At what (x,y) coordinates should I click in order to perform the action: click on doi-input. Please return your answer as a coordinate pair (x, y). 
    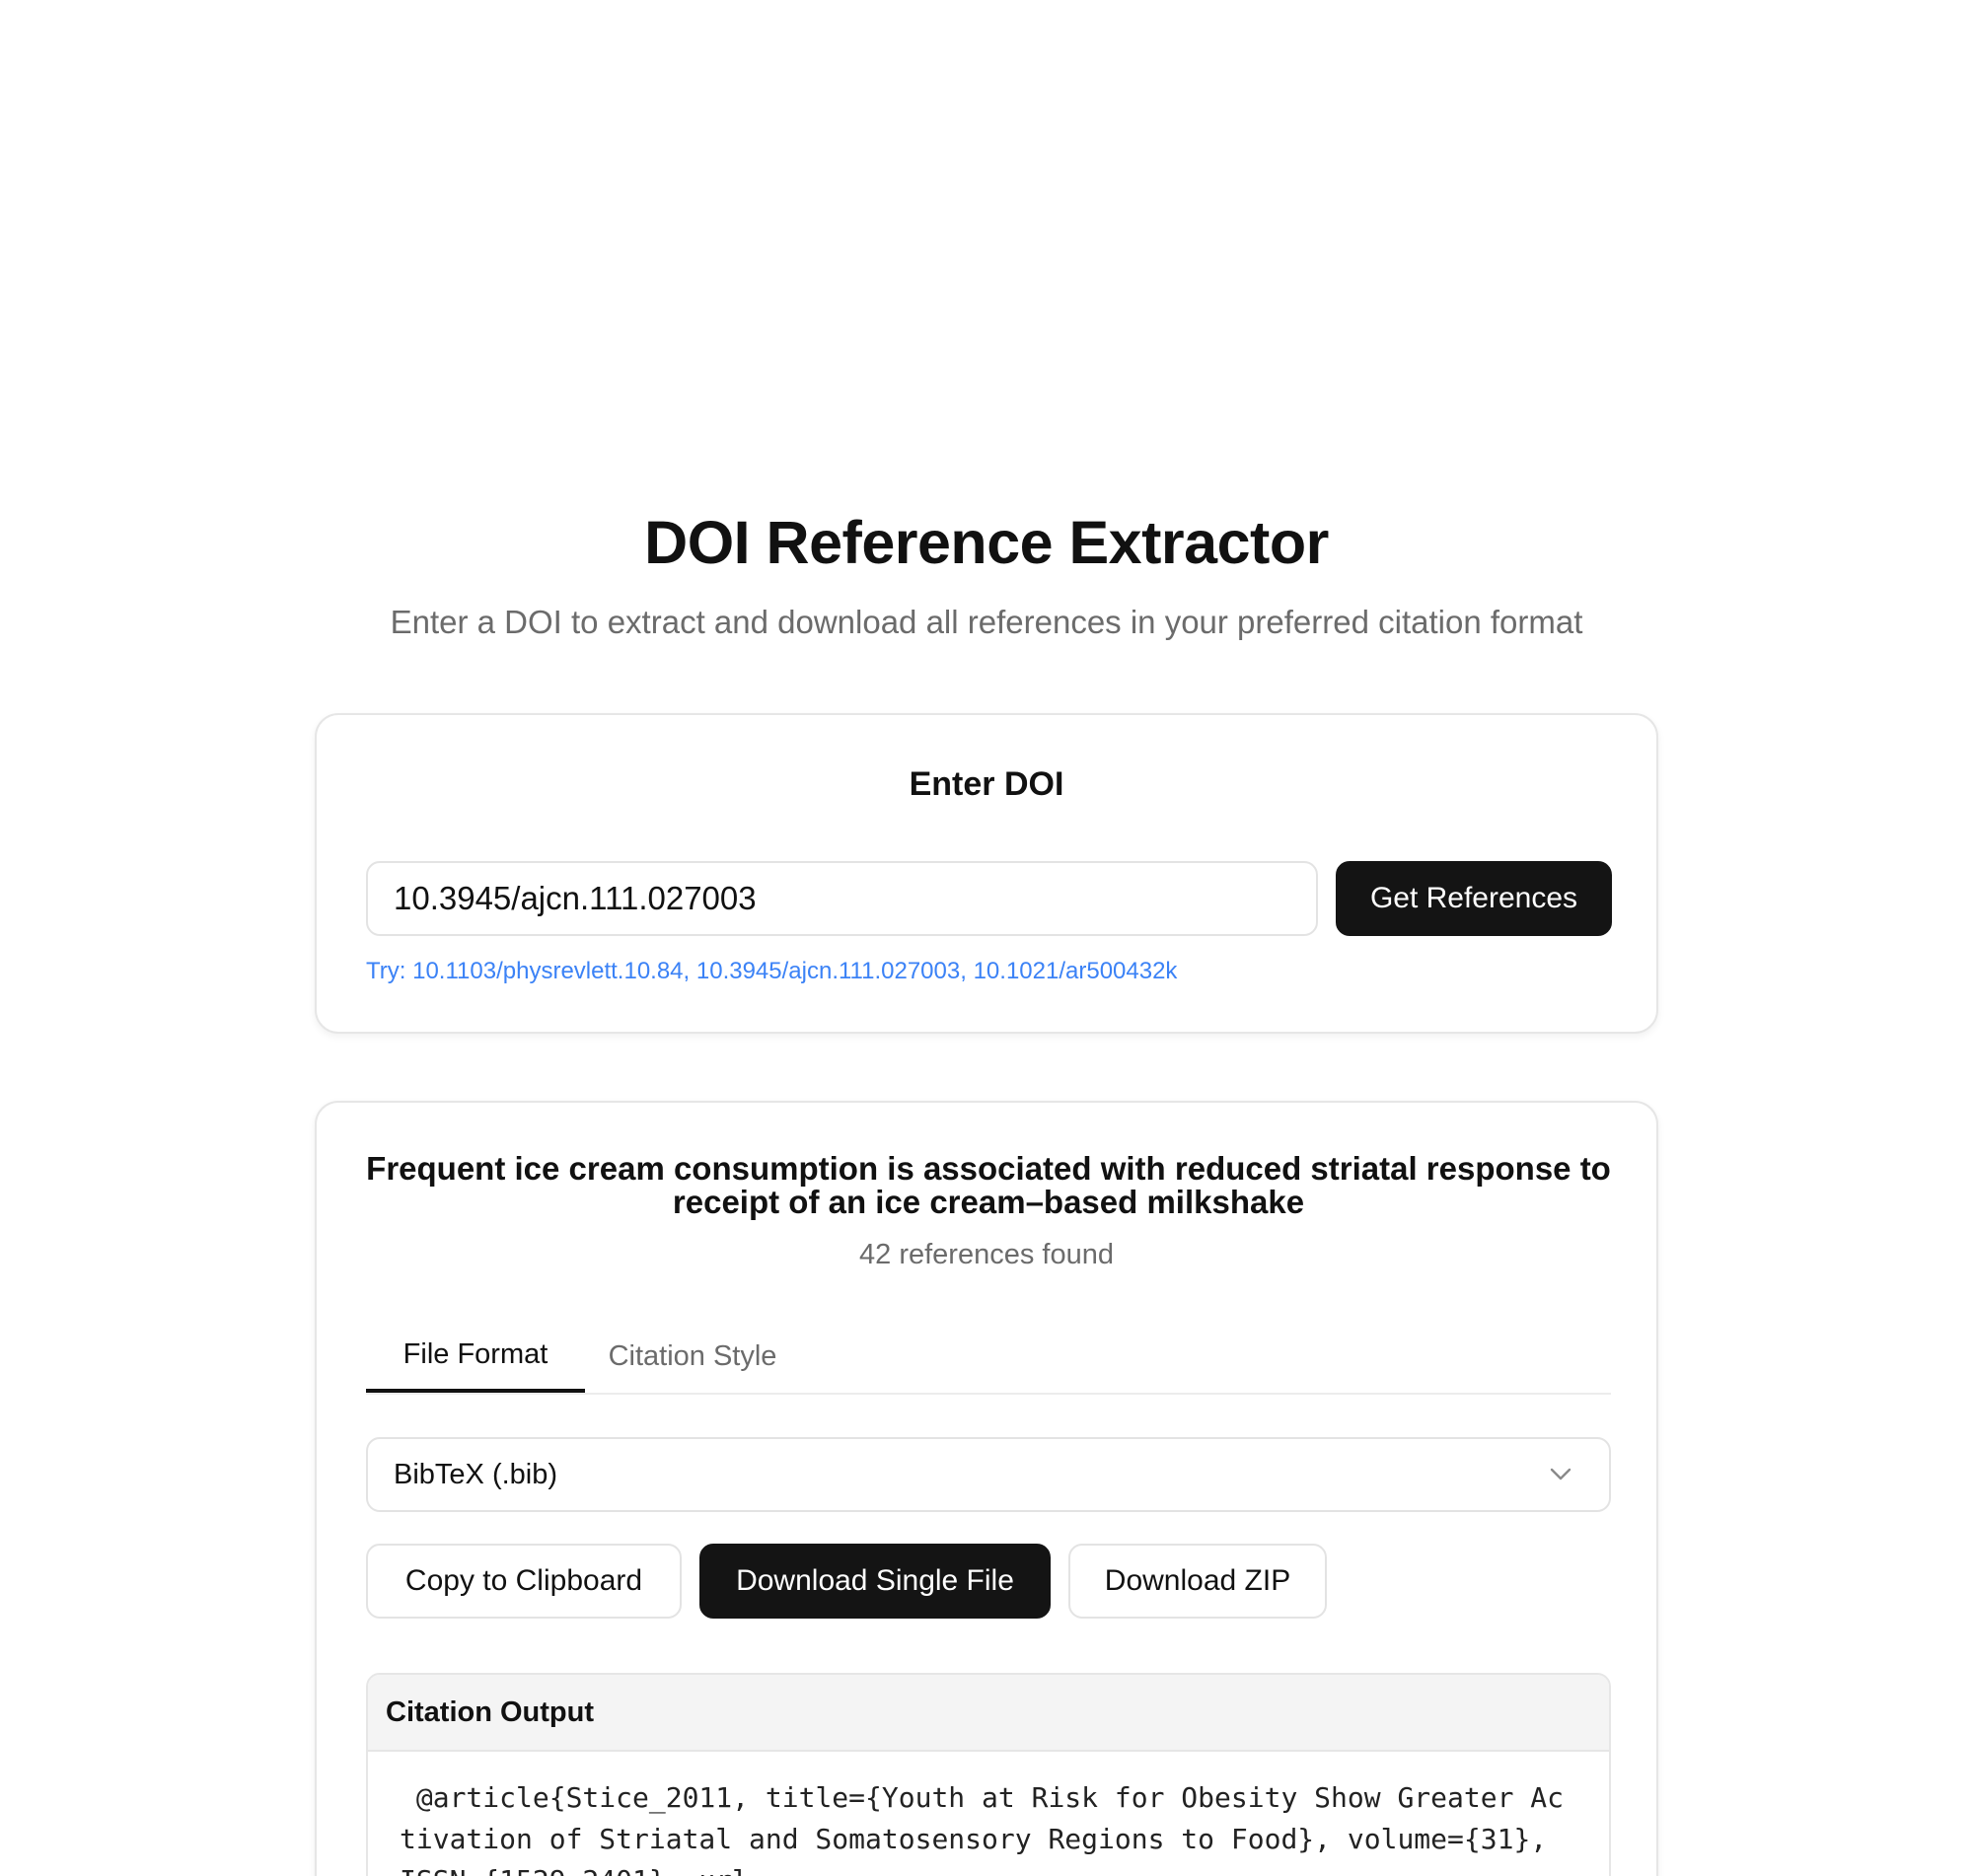
    Looking at the image, I should click on (842, 898).